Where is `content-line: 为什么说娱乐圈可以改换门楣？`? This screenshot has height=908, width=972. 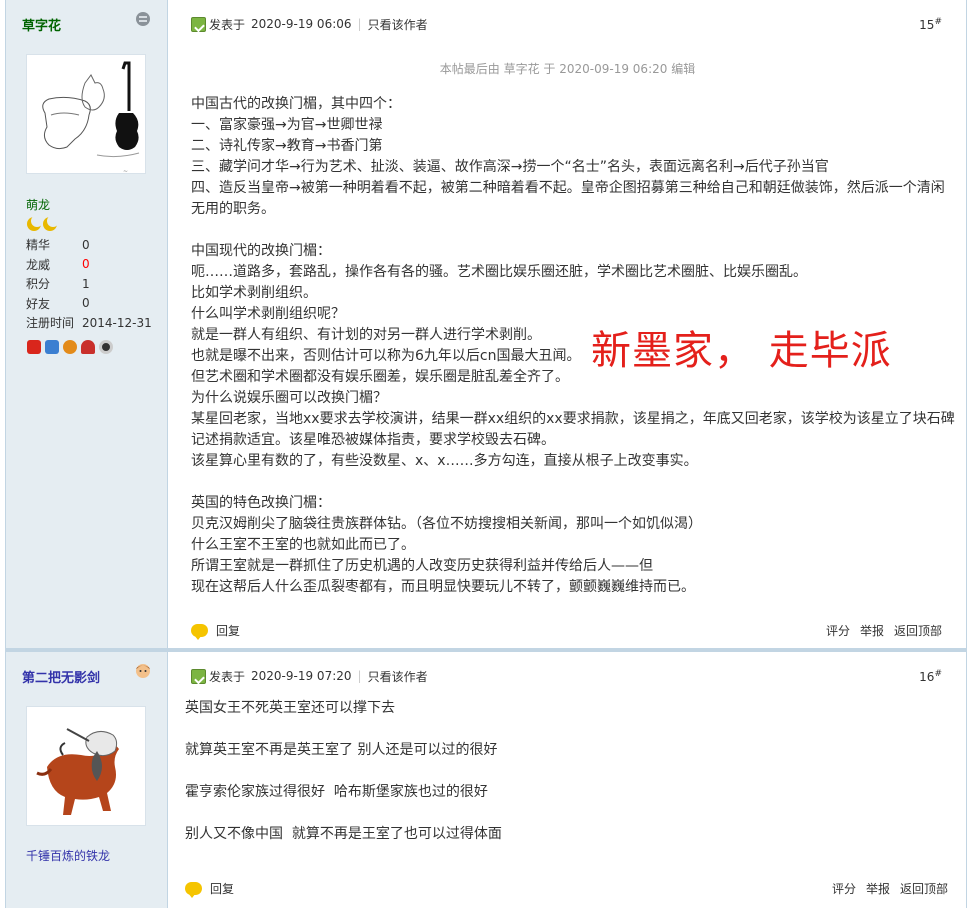 content-line: 为什么说娱乐圈可以改换门楣？ is located at coordinates (289, 398).